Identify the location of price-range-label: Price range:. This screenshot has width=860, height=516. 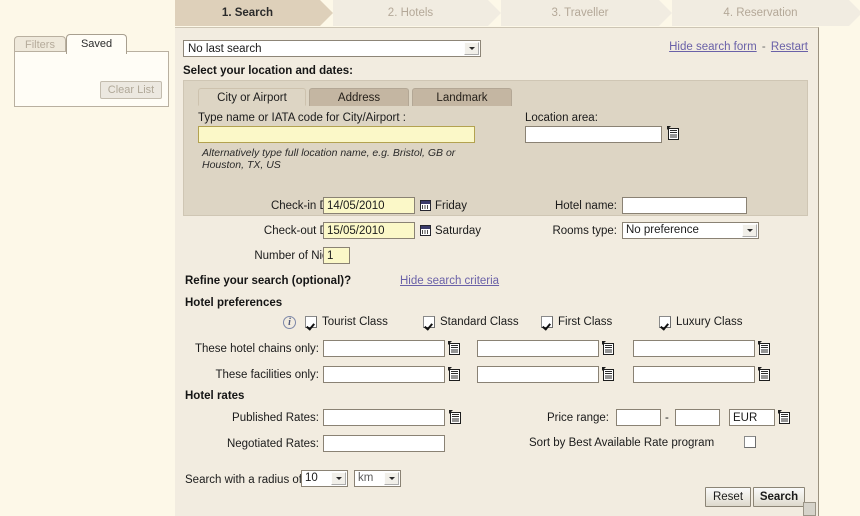
(578, 418).